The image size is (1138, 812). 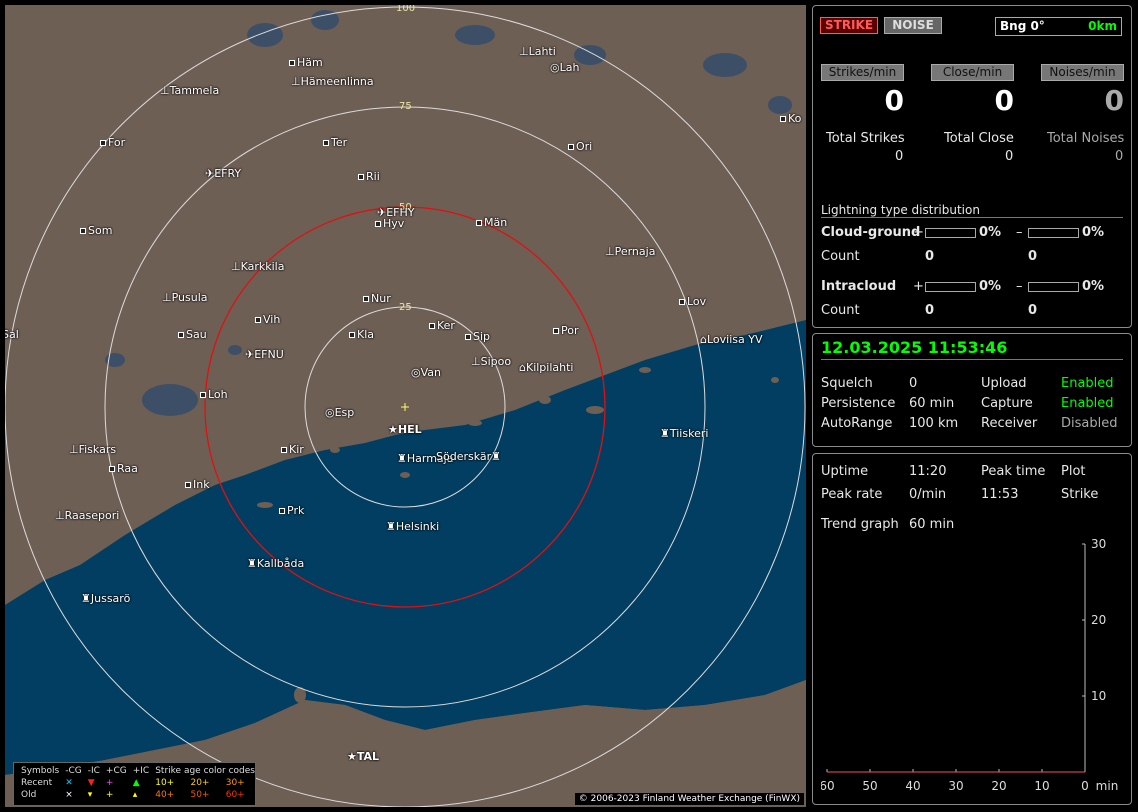 I want to click on age-code: 60+, so click(x=235, y=795).